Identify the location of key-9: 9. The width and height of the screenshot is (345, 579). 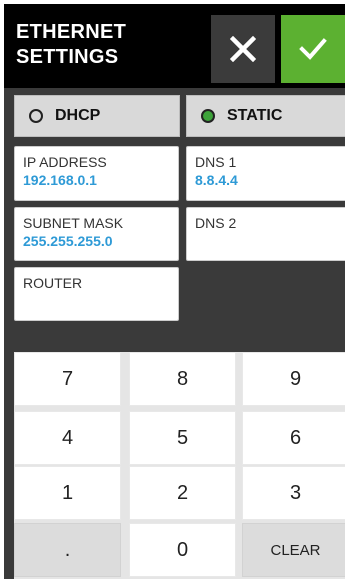
(293, 379).